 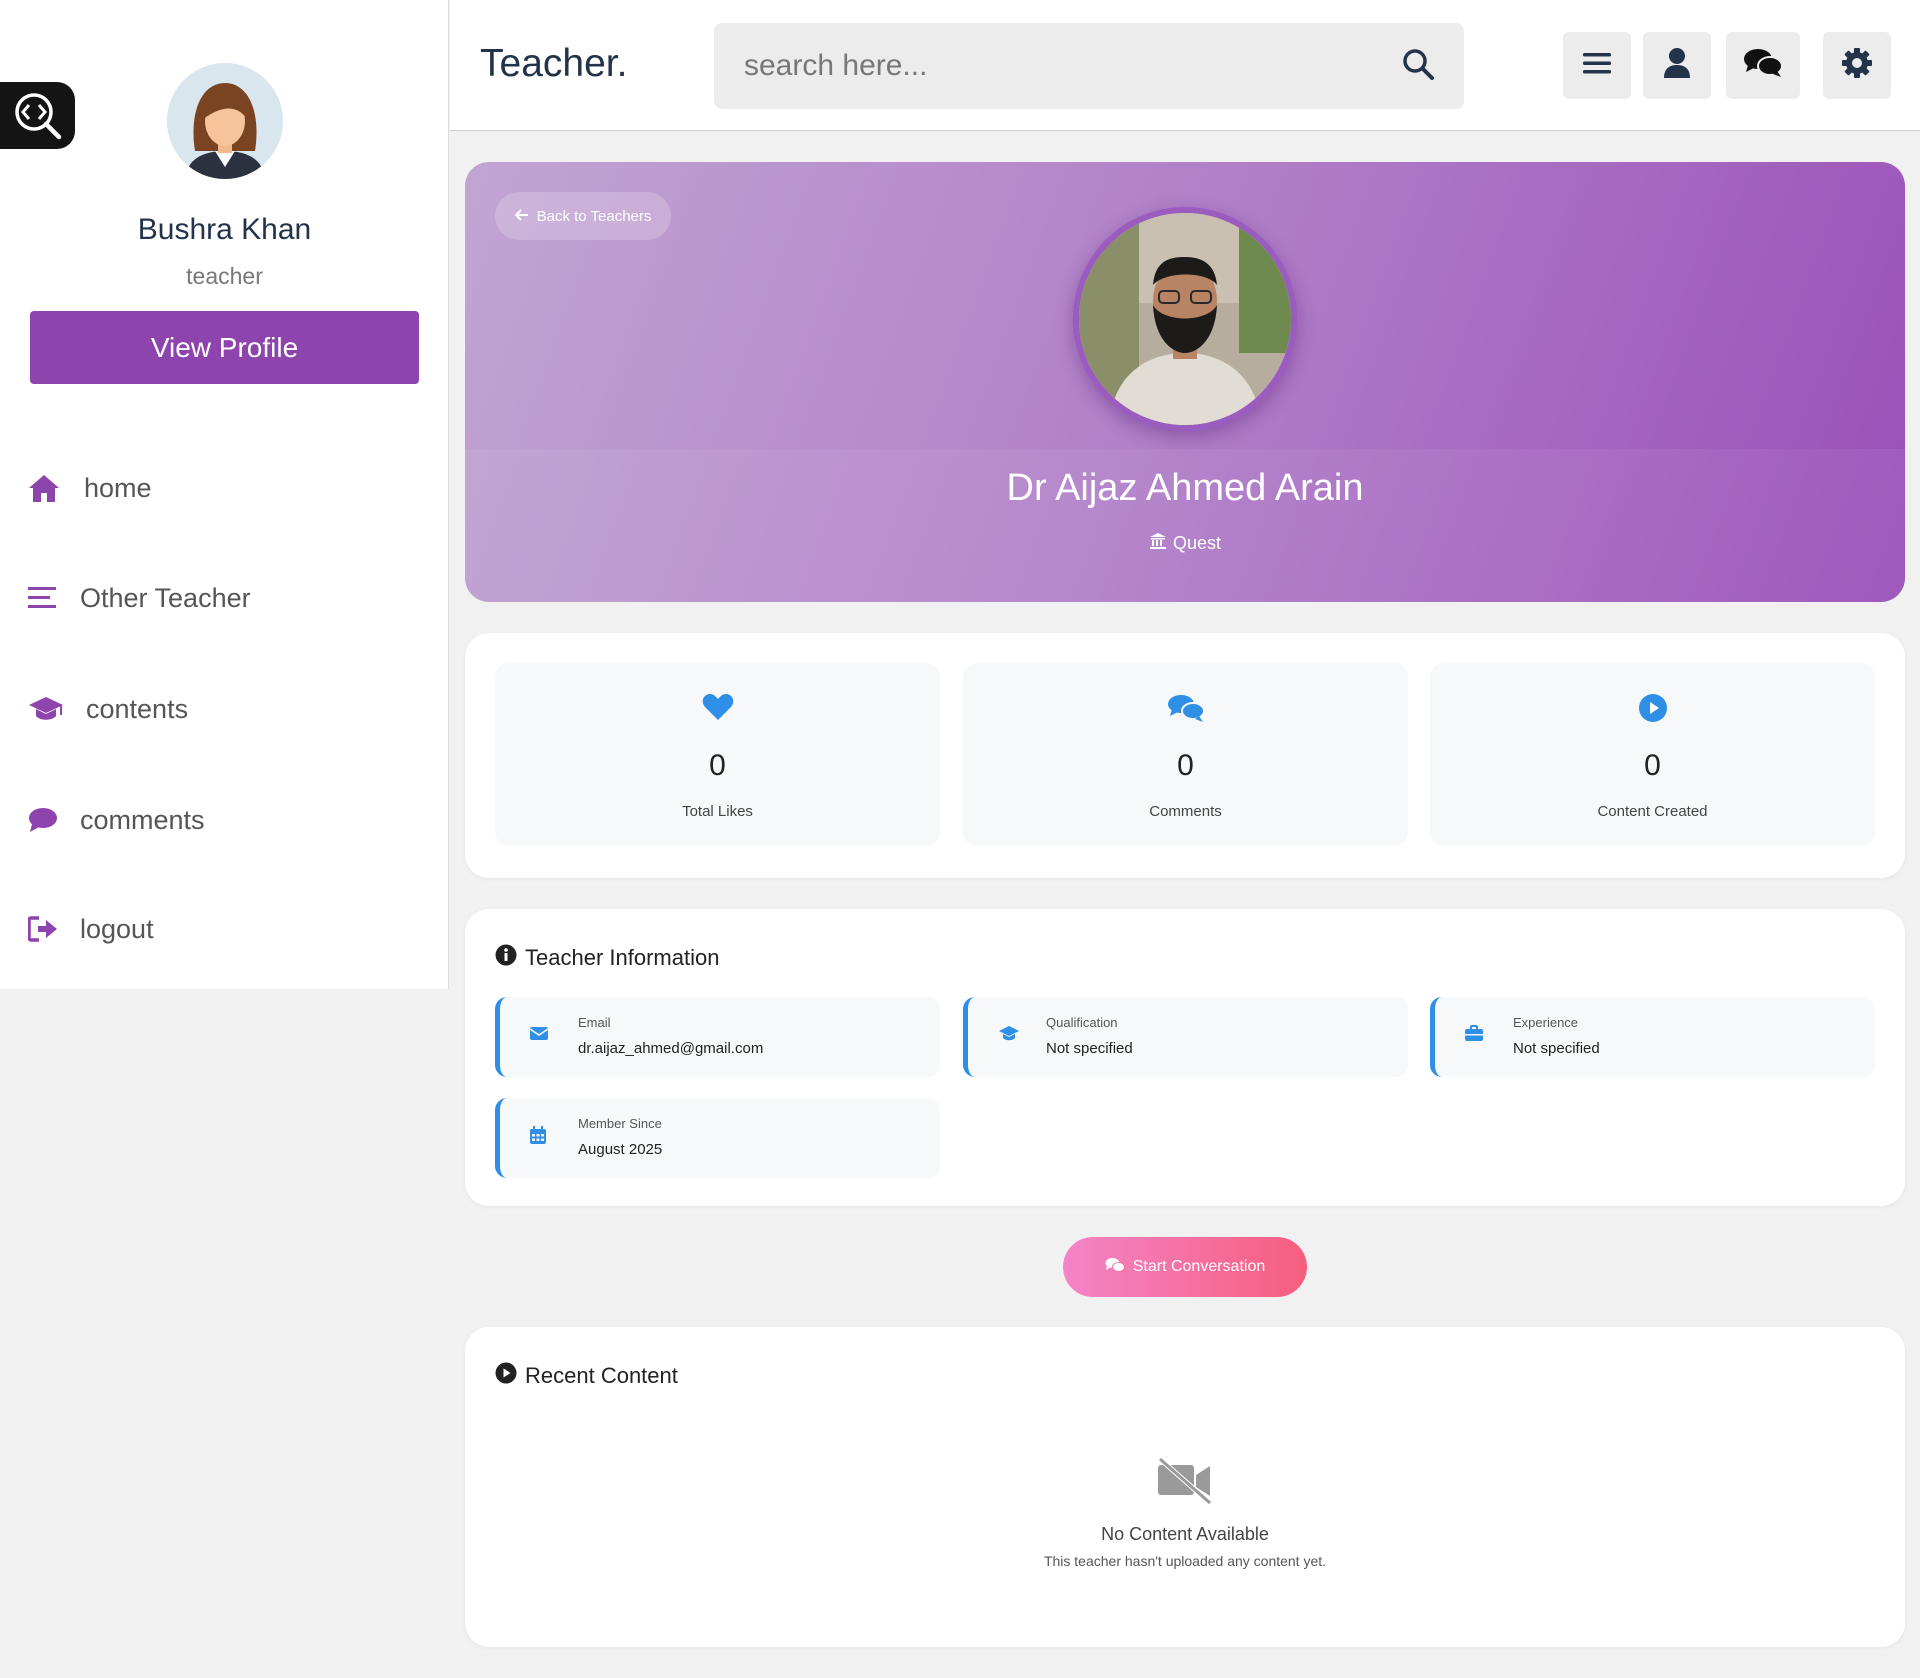 I want to click on brand-logo: Teacher., so click(x=554, y=63).